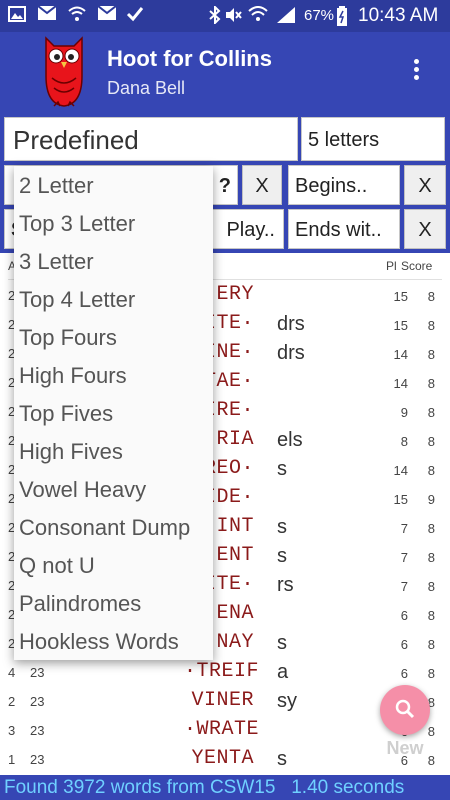 This screenshot has width=450, height=800. What do you see at coordinates (12, 730) in the screenshot?
I see `alpha-cell: 3` at bounding box center [12, 730].